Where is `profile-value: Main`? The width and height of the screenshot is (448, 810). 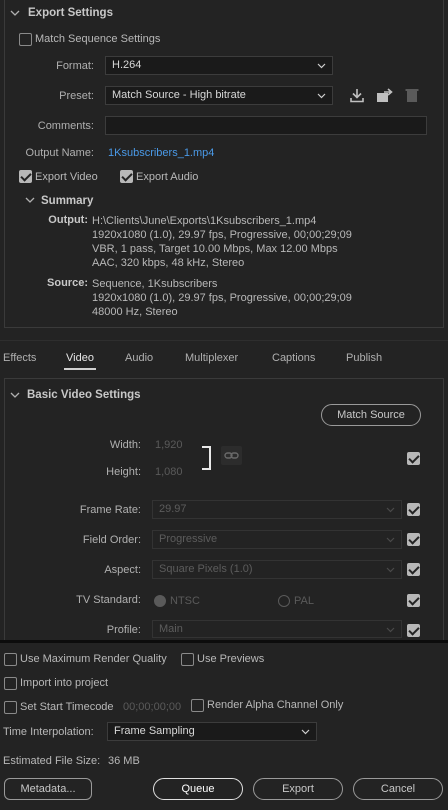 profile-value: Main is located at coordinates (171, 629).